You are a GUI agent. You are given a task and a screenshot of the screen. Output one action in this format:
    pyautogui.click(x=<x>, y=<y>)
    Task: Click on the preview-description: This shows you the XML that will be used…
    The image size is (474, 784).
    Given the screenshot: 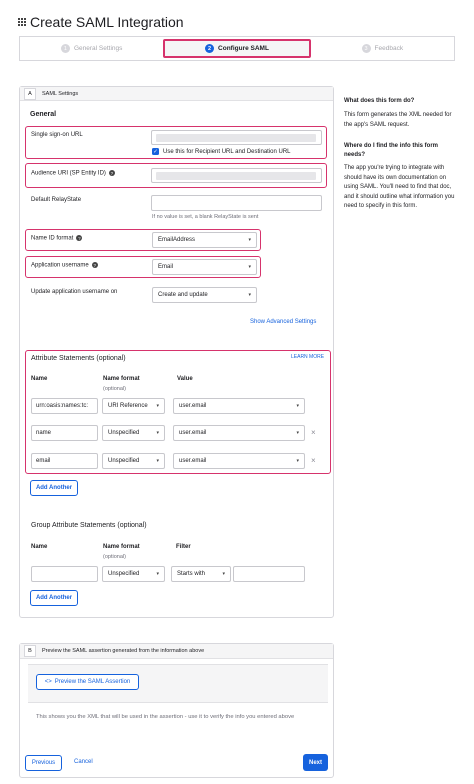 What is the action you would take?
    pyautogui.click(x=165, y=717)
    